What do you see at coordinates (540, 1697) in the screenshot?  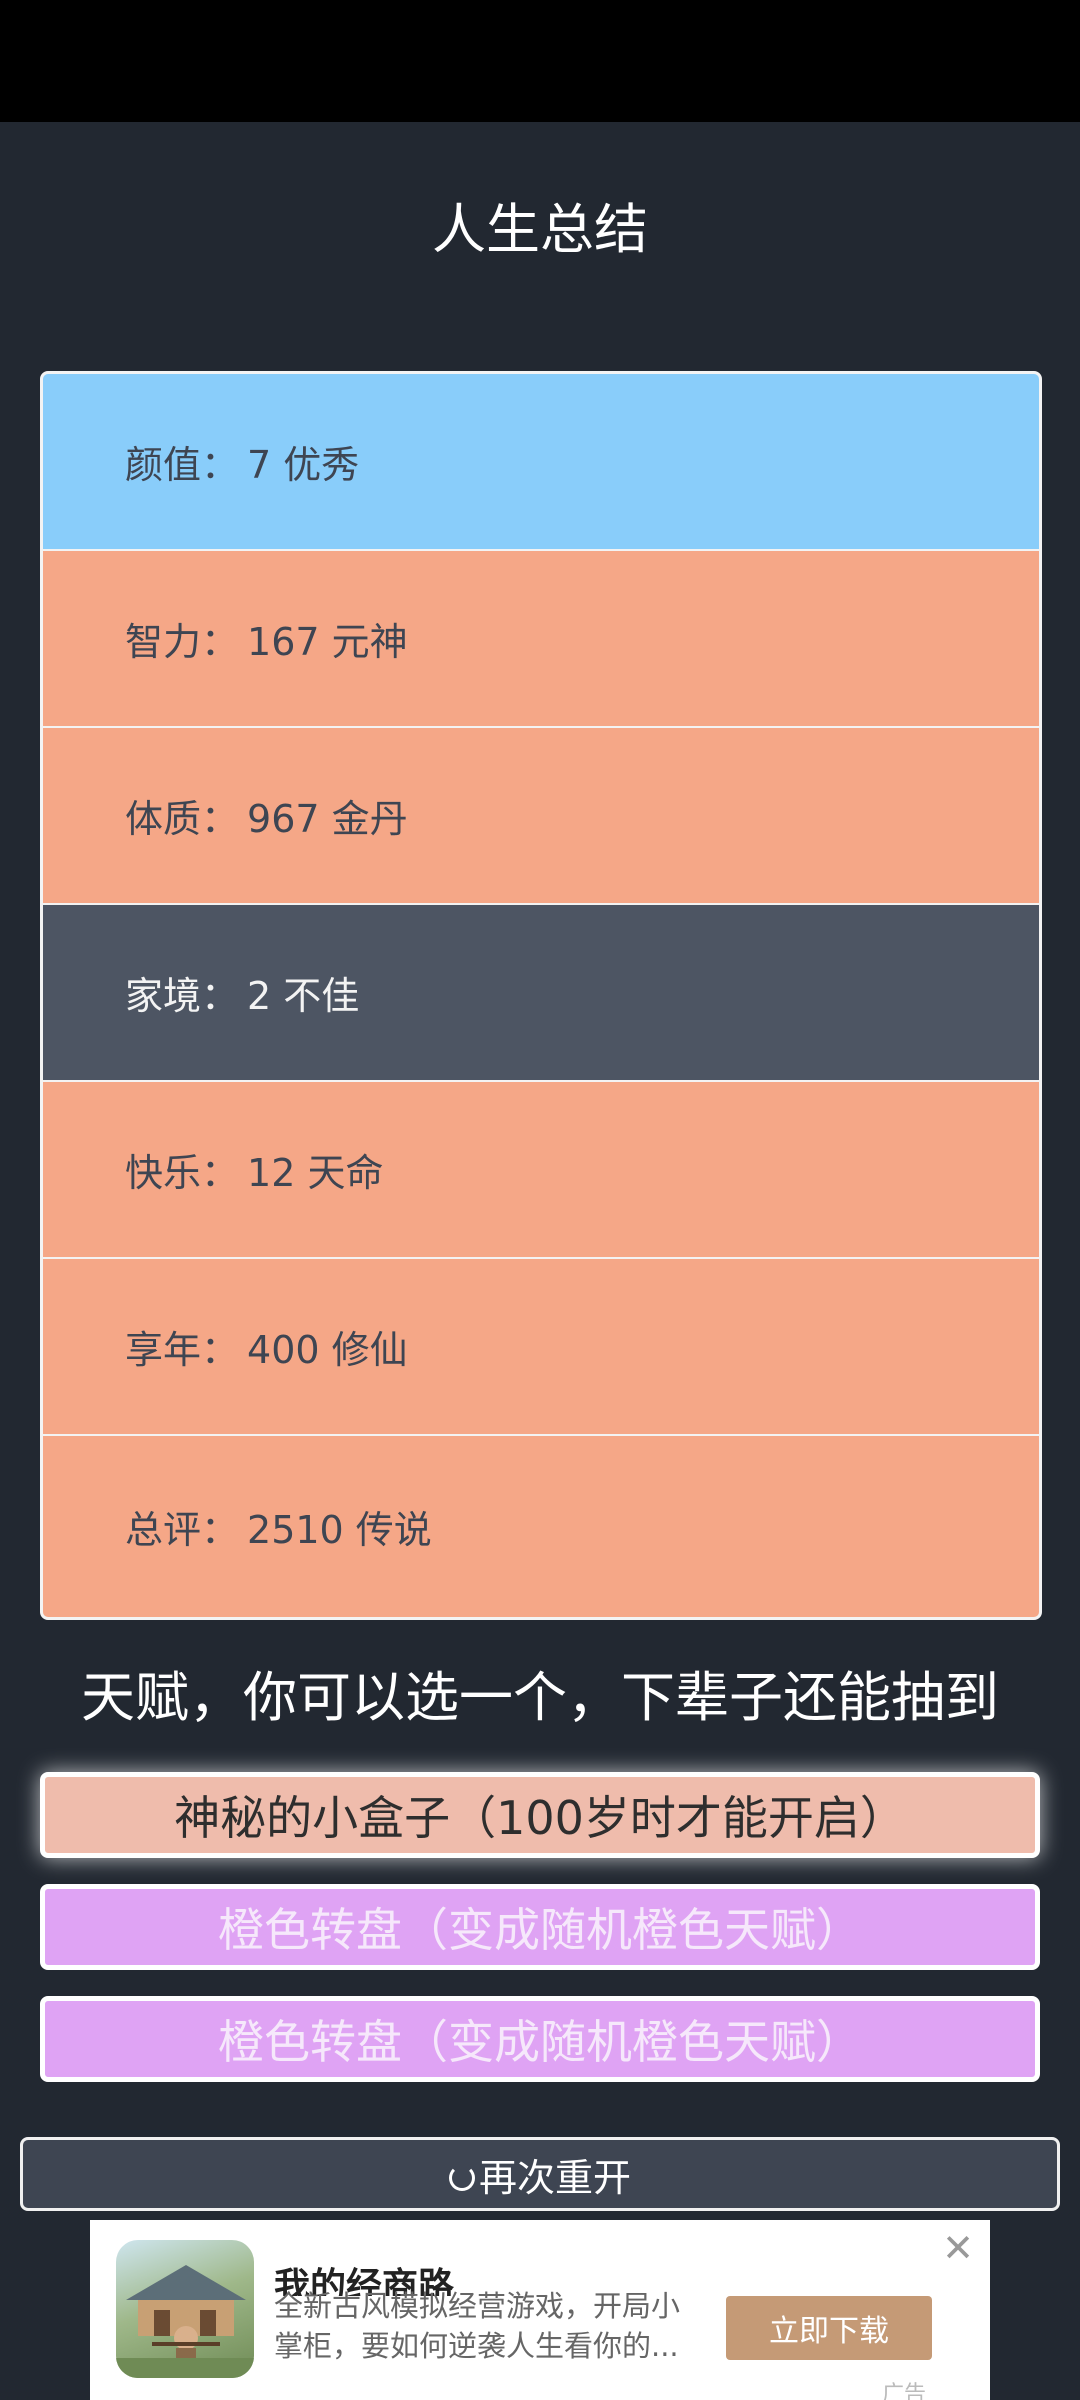 I see `talent-heading: 天赋，你可以选一个，下辈子还能抽到` at bounding box center [540, 1697].